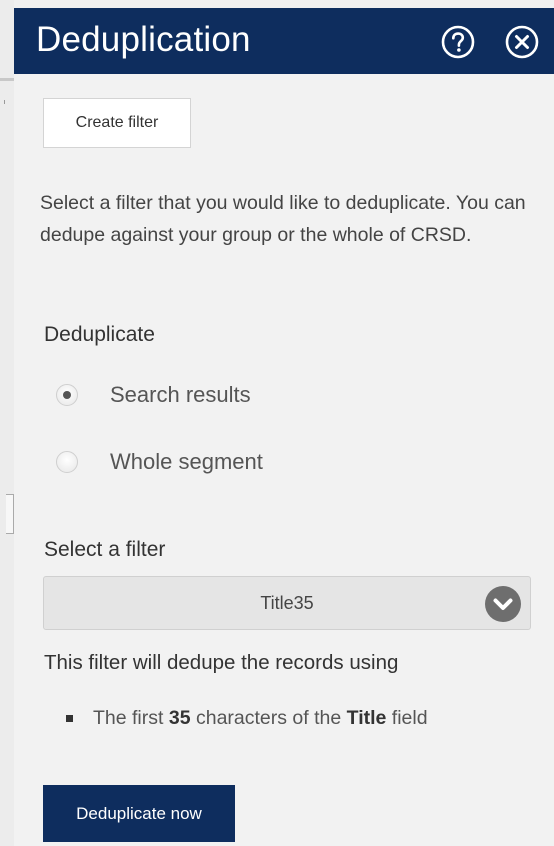 The width and height of the screenshot is (554, 846). What do you see at coordinates (366, 718) in the screenshot?
I see `rule-field: Title` at bounding box center [366, 718].